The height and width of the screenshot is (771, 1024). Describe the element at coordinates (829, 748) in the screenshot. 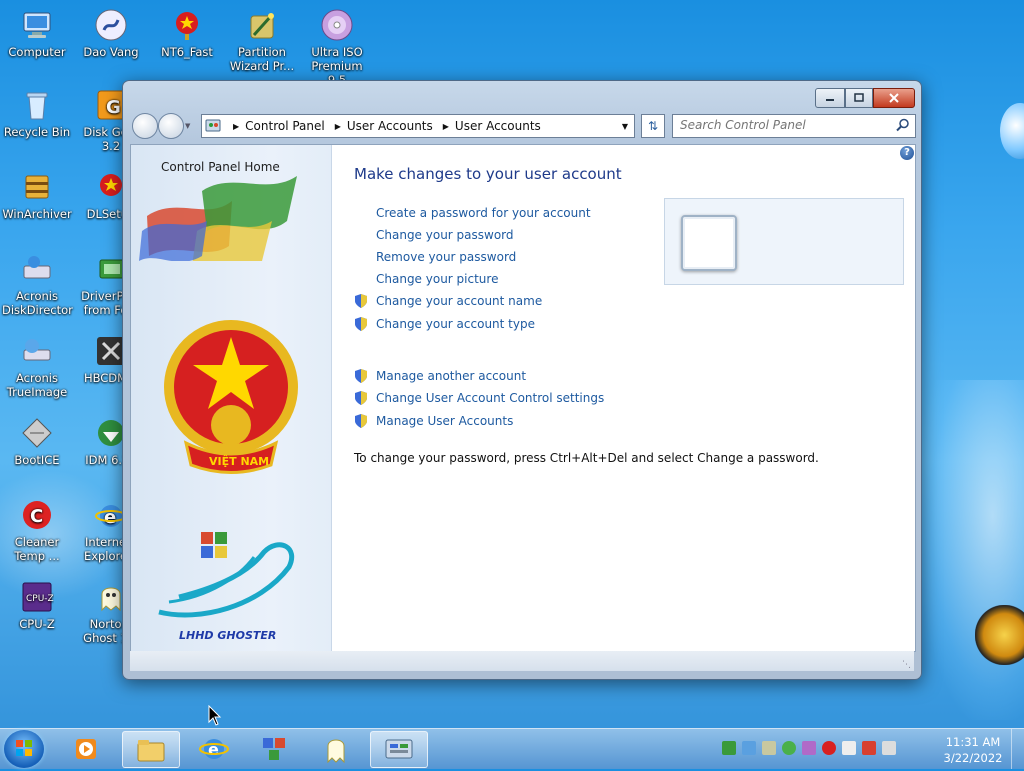

I see `flag-vn-tray-icon` at that location.